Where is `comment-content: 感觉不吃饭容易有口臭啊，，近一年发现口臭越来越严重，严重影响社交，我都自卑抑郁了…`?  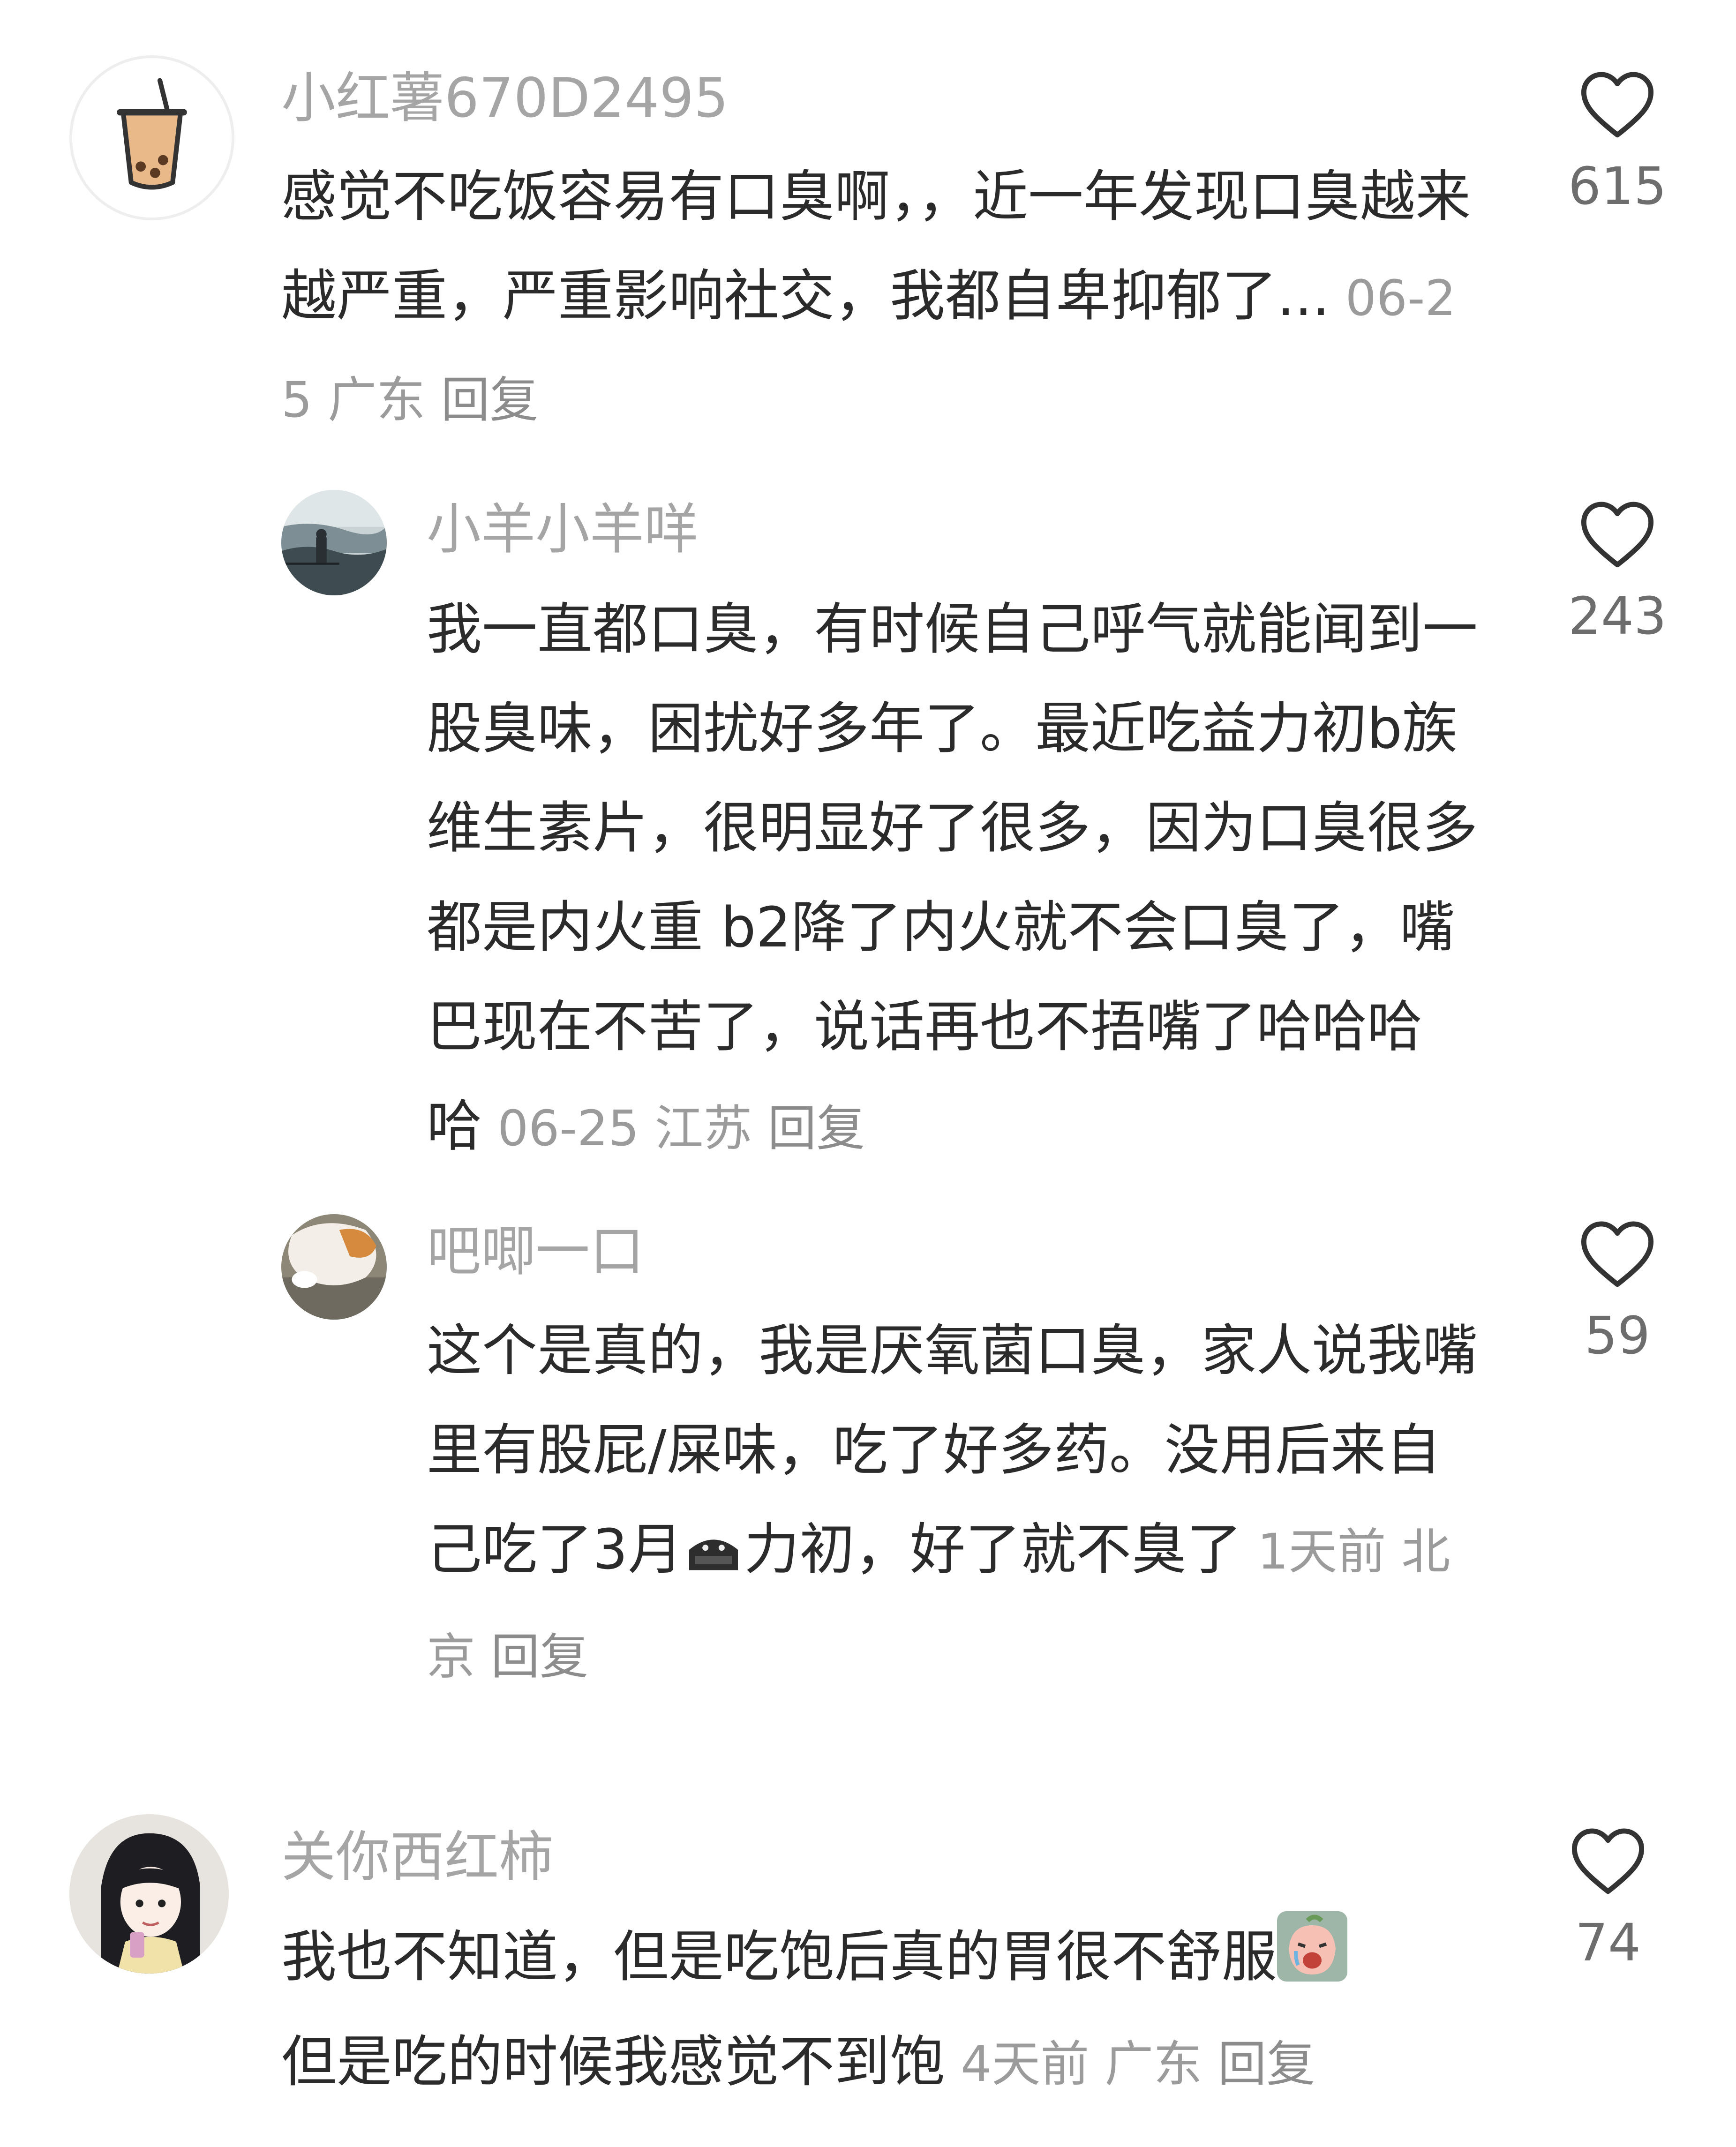
comment-content: 感觉不吃饭容易有口臭啊，，近一年发现口臭越来越严重，严重影响社交，我都自卑抑郁了… is located at coordinates (876, 246).